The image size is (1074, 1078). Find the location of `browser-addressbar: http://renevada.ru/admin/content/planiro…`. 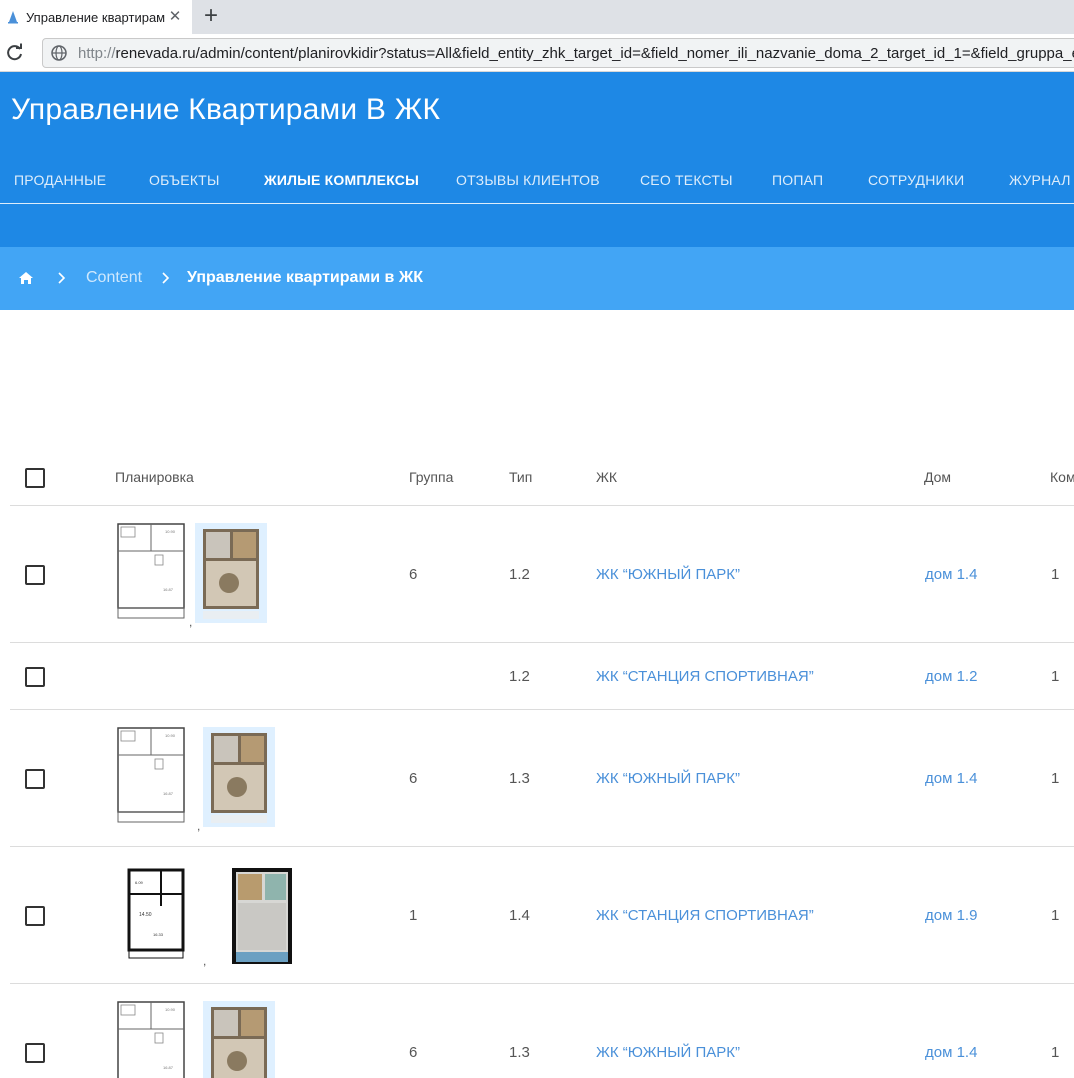

browser-addressbar: http://renevada.ru/admin/content/planiro… is located at coordinates (537, 53).